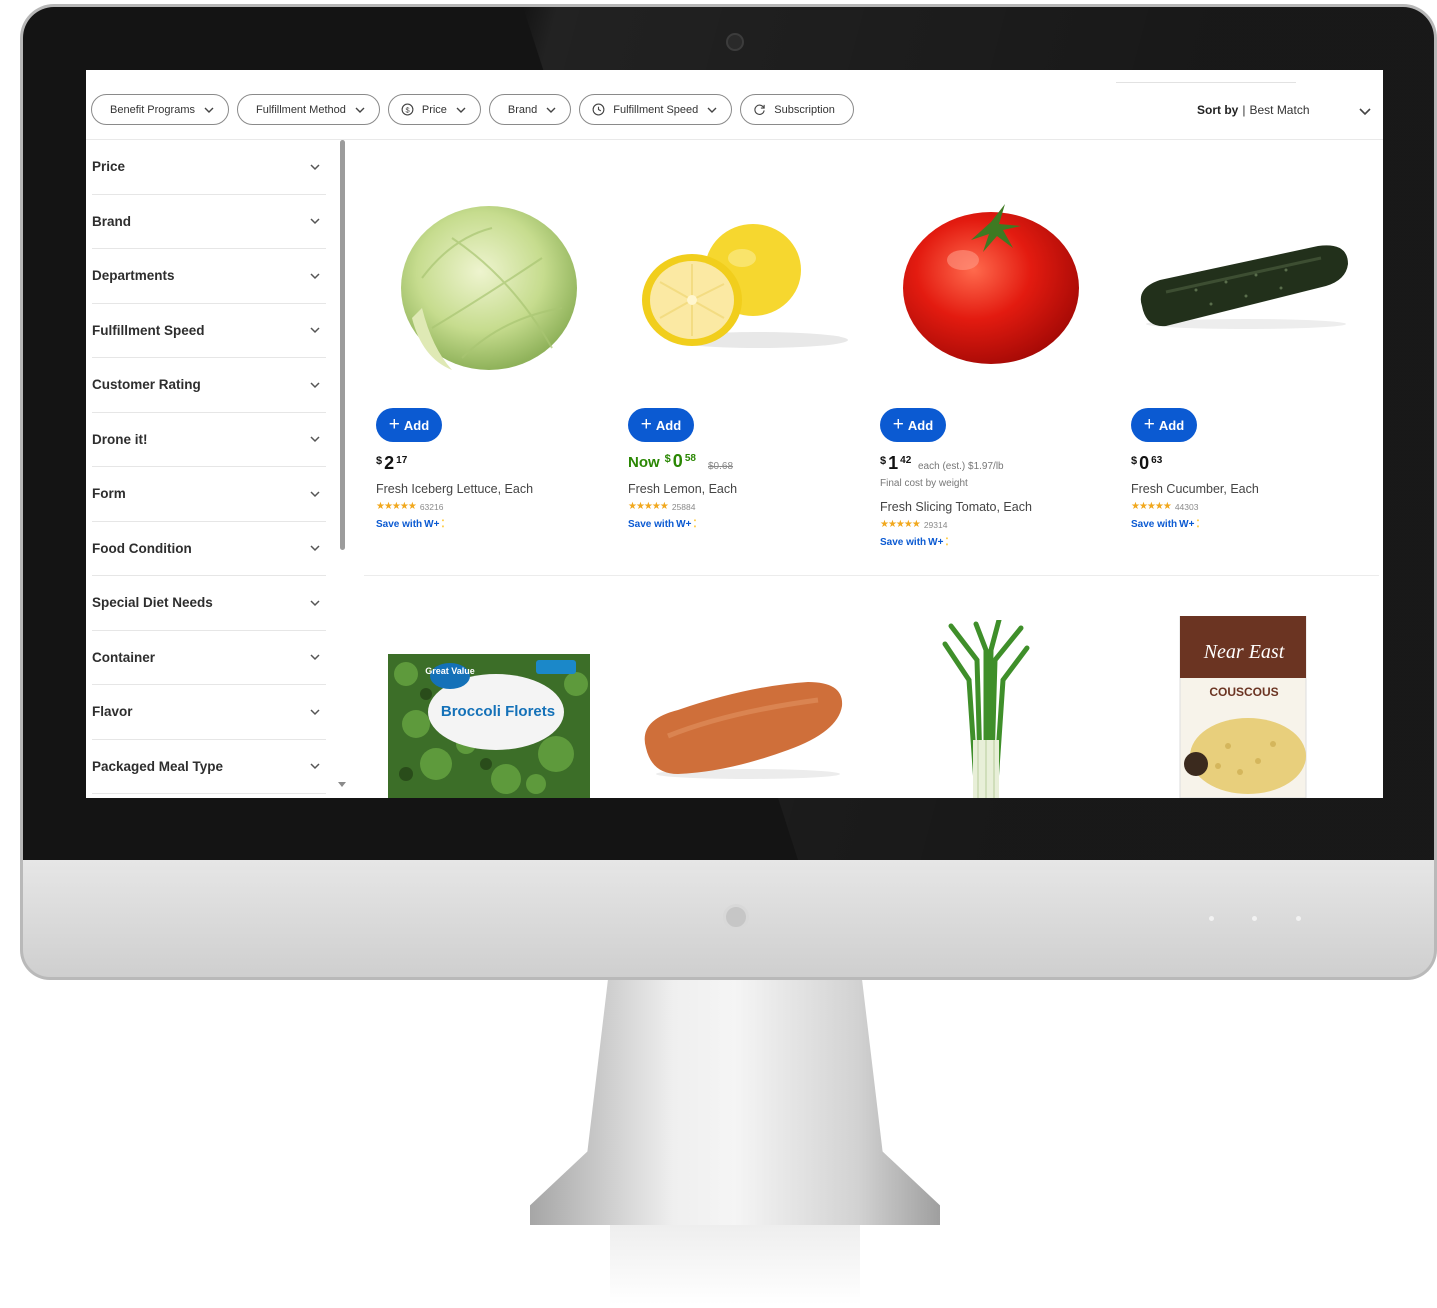 The width and height of the screenshot is (1437, 1308). I want to click on sort-value: Best Match, so click(1279, 110).